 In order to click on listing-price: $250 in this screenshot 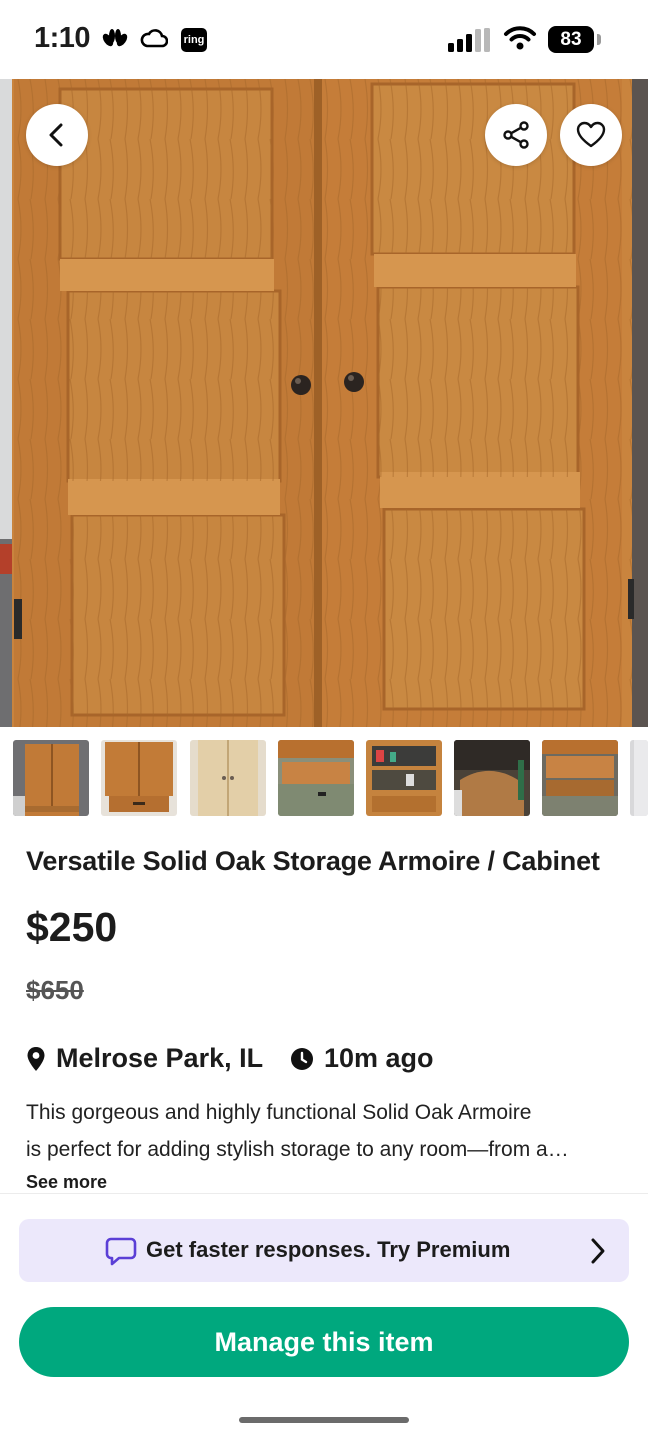, I will do `click(72, 927)`.